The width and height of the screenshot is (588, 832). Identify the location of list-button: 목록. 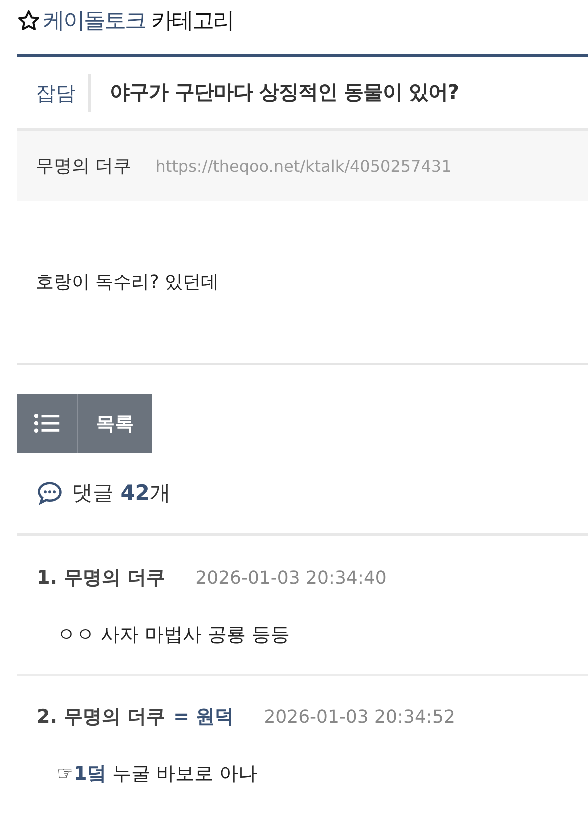
(84, 423).